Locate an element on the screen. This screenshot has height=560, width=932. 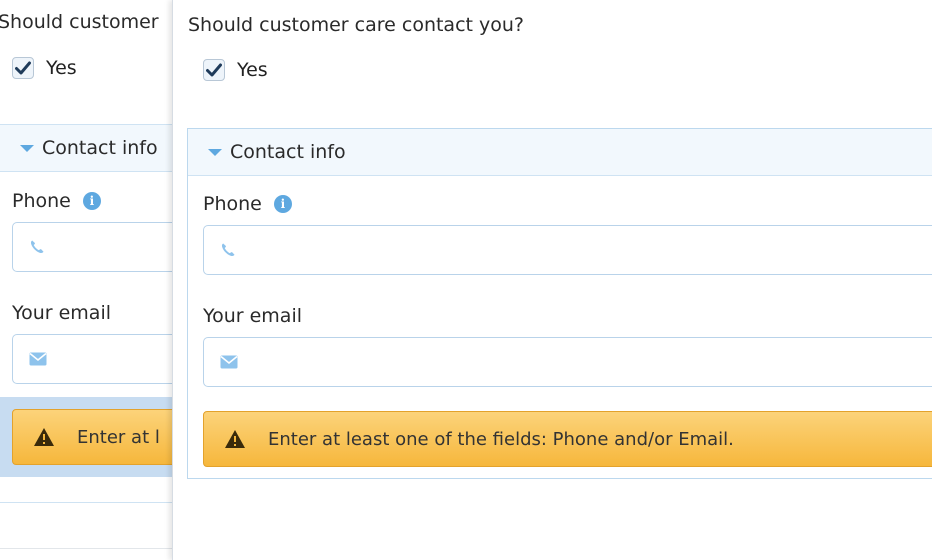
background-consent-label: Yes is located at coordinates (61, 68).